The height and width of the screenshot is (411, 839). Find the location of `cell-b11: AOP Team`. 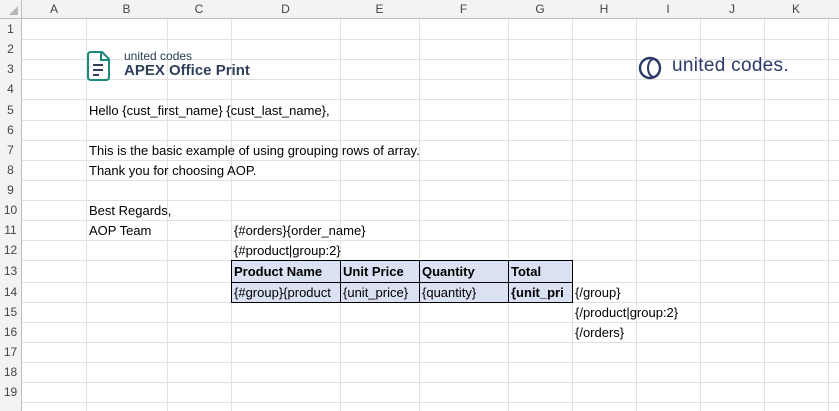

cell-b11: AOP Team is located at coordinates (118, 231).